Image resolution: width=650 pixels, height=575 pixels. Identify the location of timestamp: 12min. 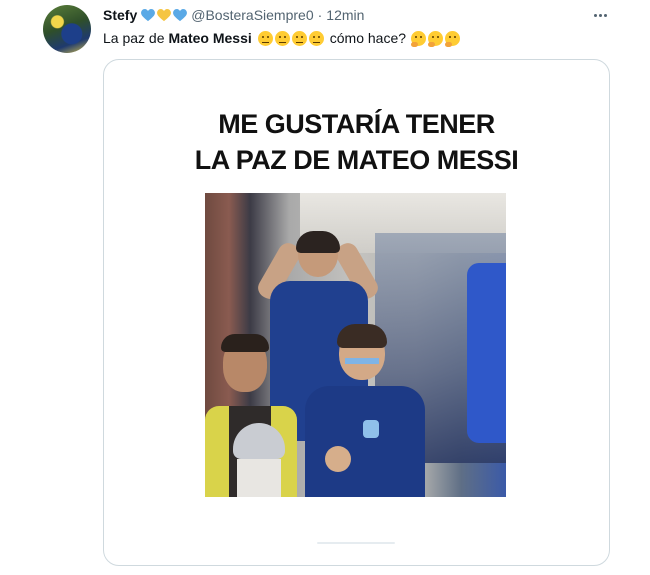
(345, 15).